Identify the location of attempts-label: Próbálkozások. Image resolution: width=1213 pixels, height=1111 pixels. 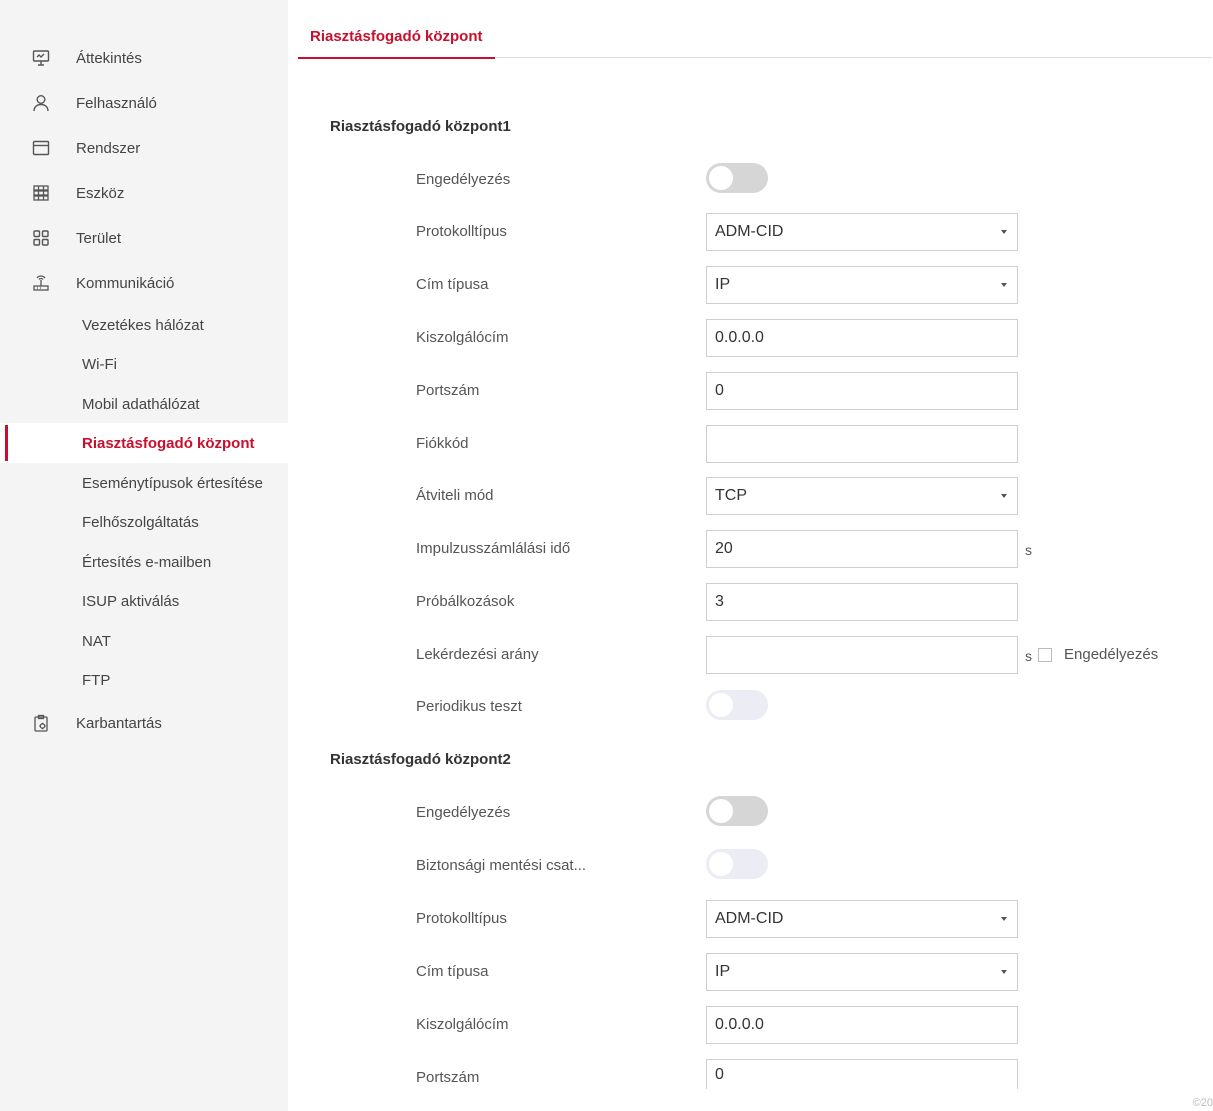
(465, 601).